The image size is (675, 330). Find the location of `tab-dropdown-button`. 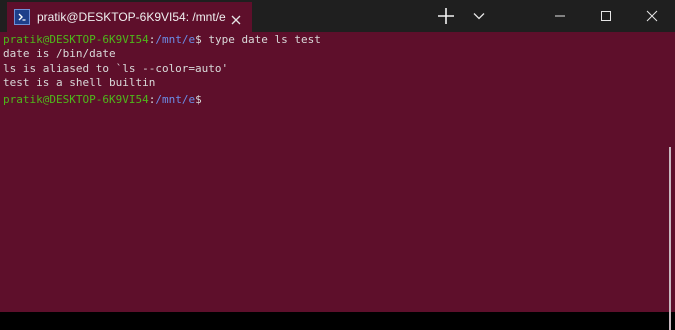

tab-dropdown-button is located at coordinates (479, 16).